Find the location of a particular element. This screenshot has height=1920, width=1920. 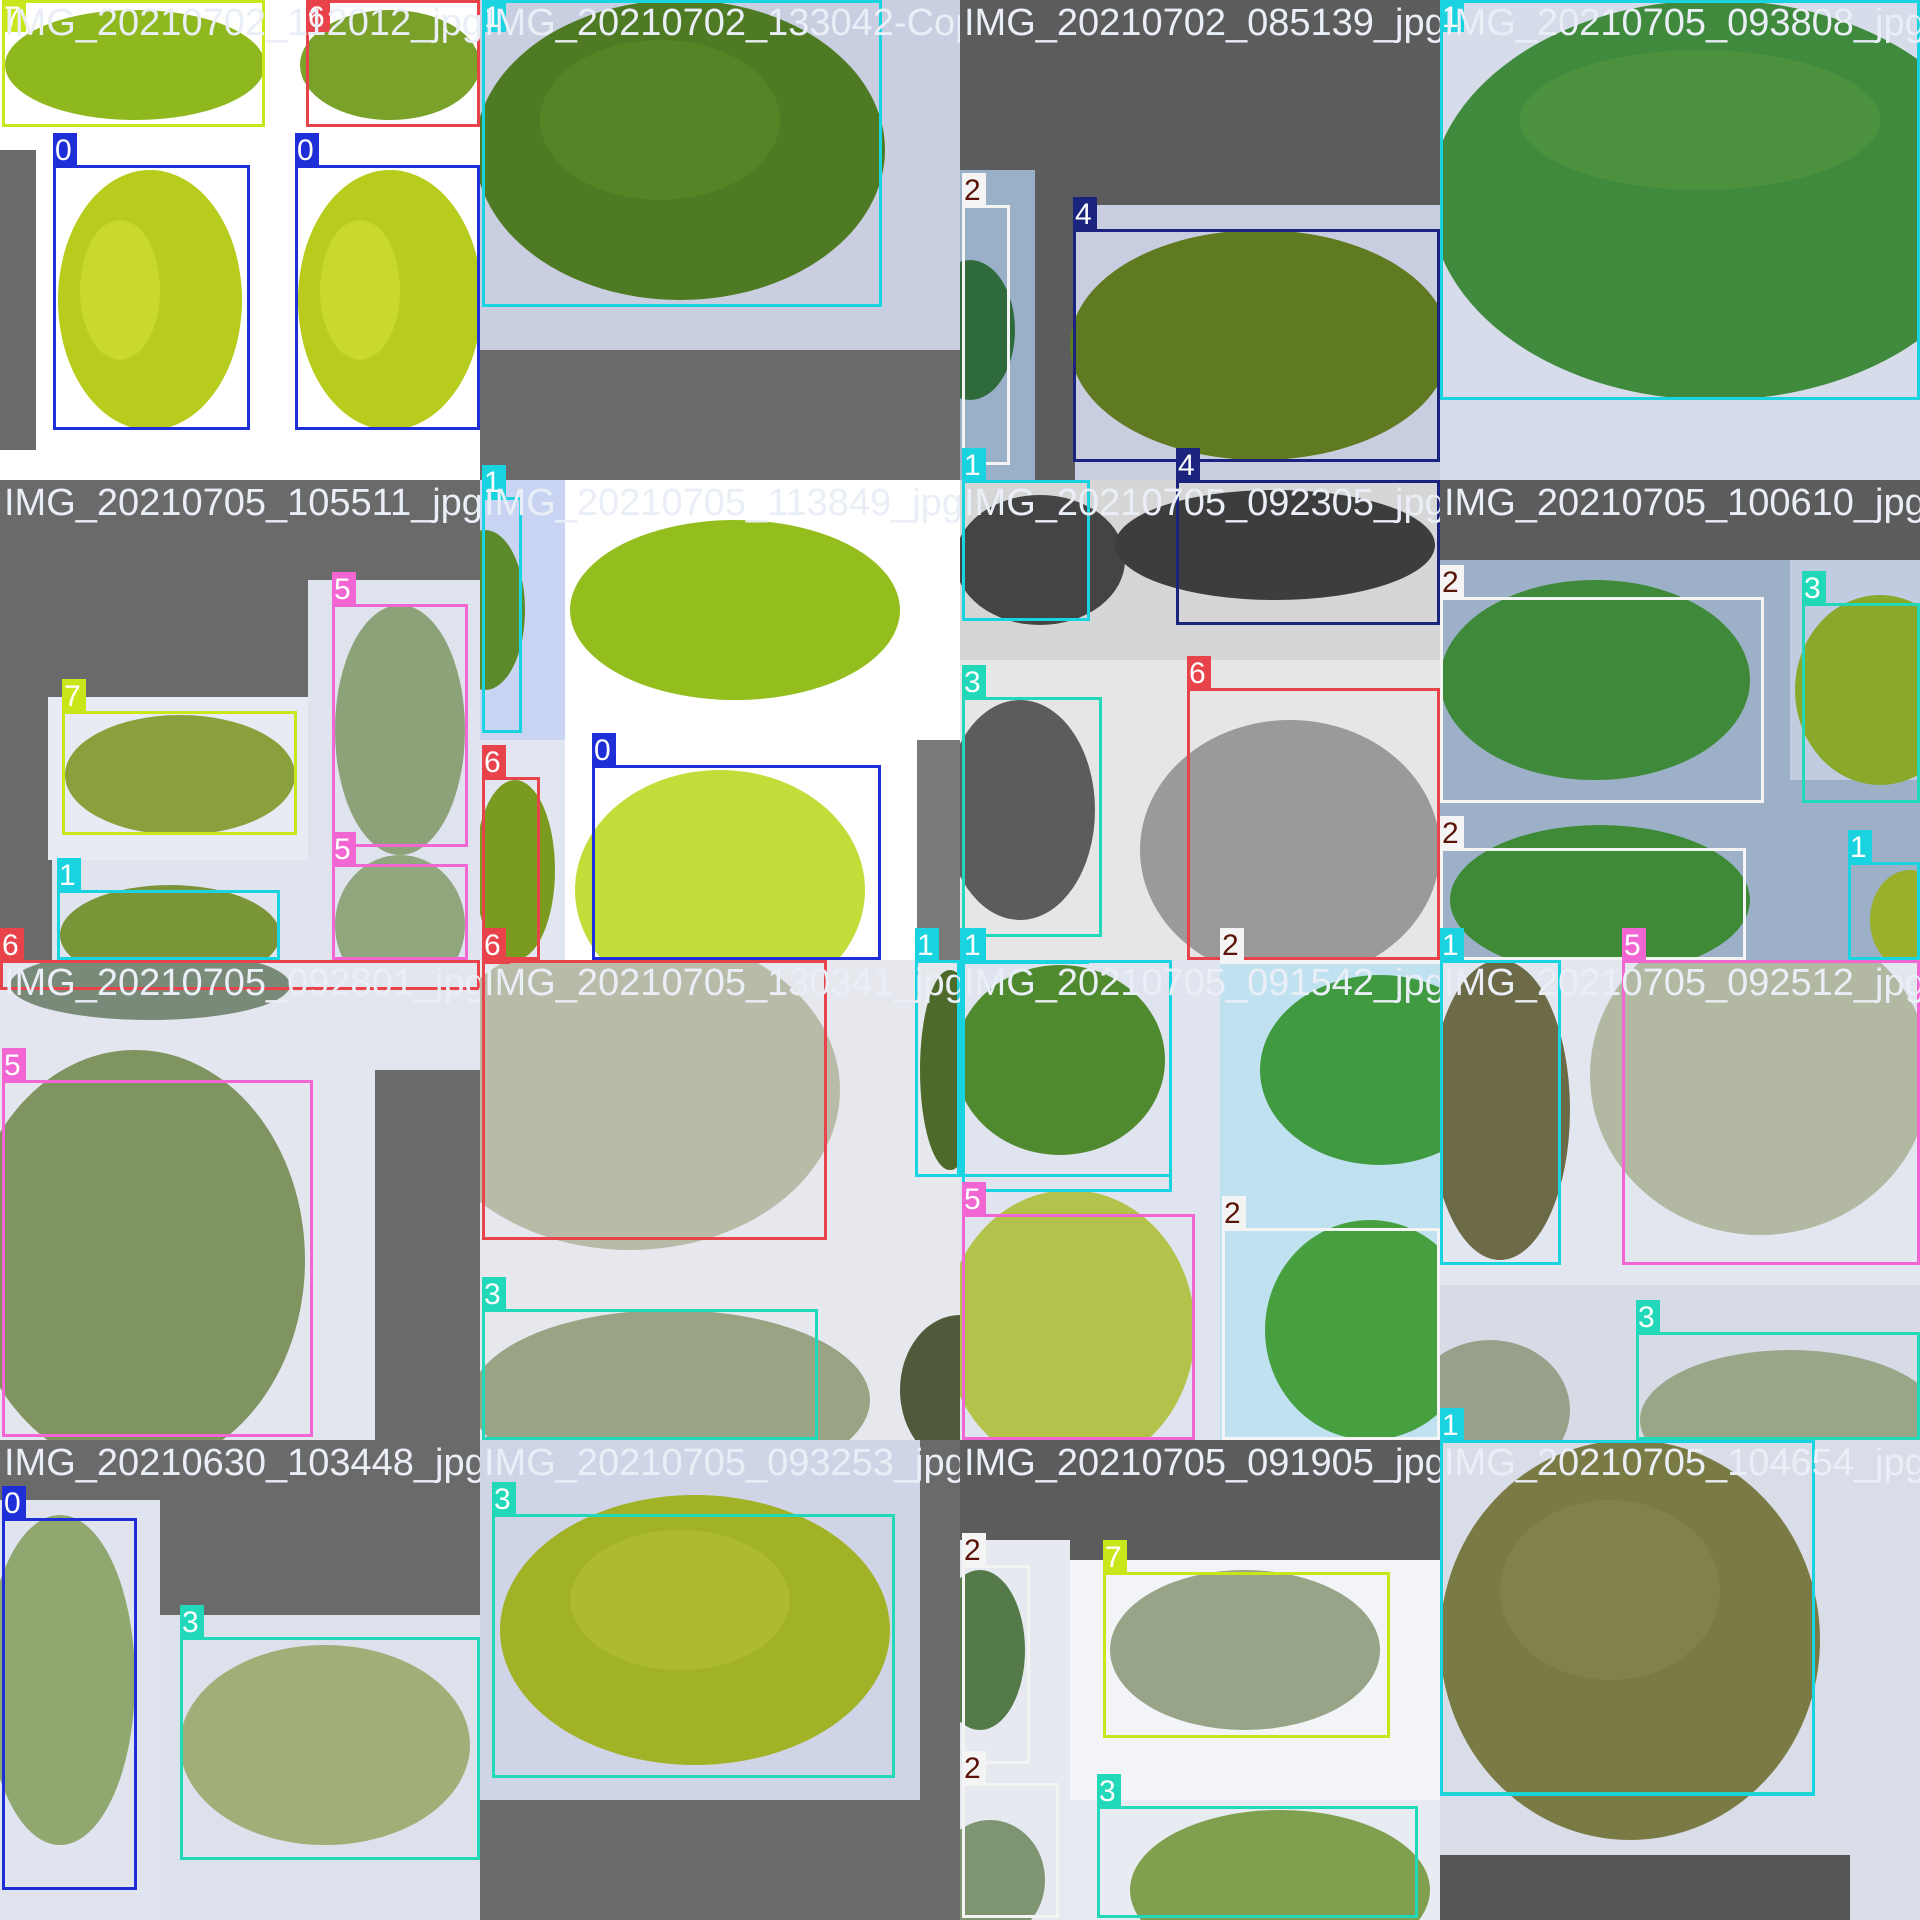

tile-title: IMG_20210705_092801_jpg is located at coordinates (242, 983).